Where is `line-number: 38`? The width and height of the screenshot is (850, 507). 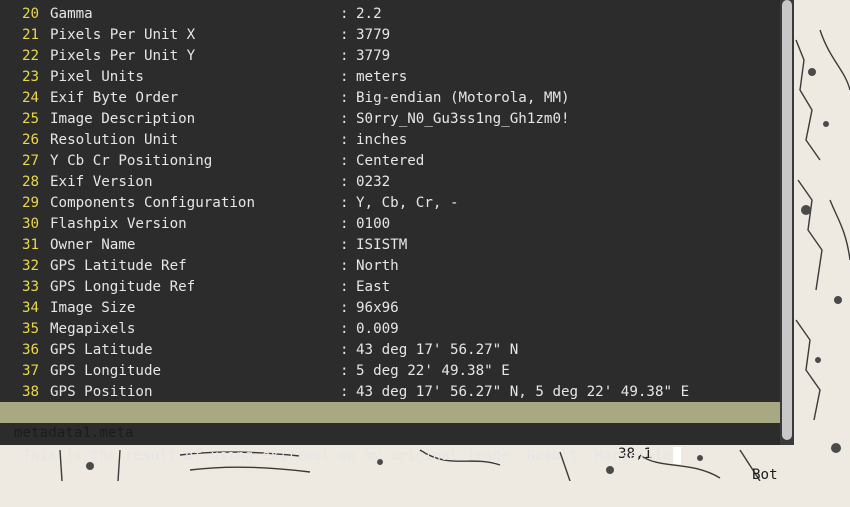
line-number: 38 is located at coordinates (31, 392).